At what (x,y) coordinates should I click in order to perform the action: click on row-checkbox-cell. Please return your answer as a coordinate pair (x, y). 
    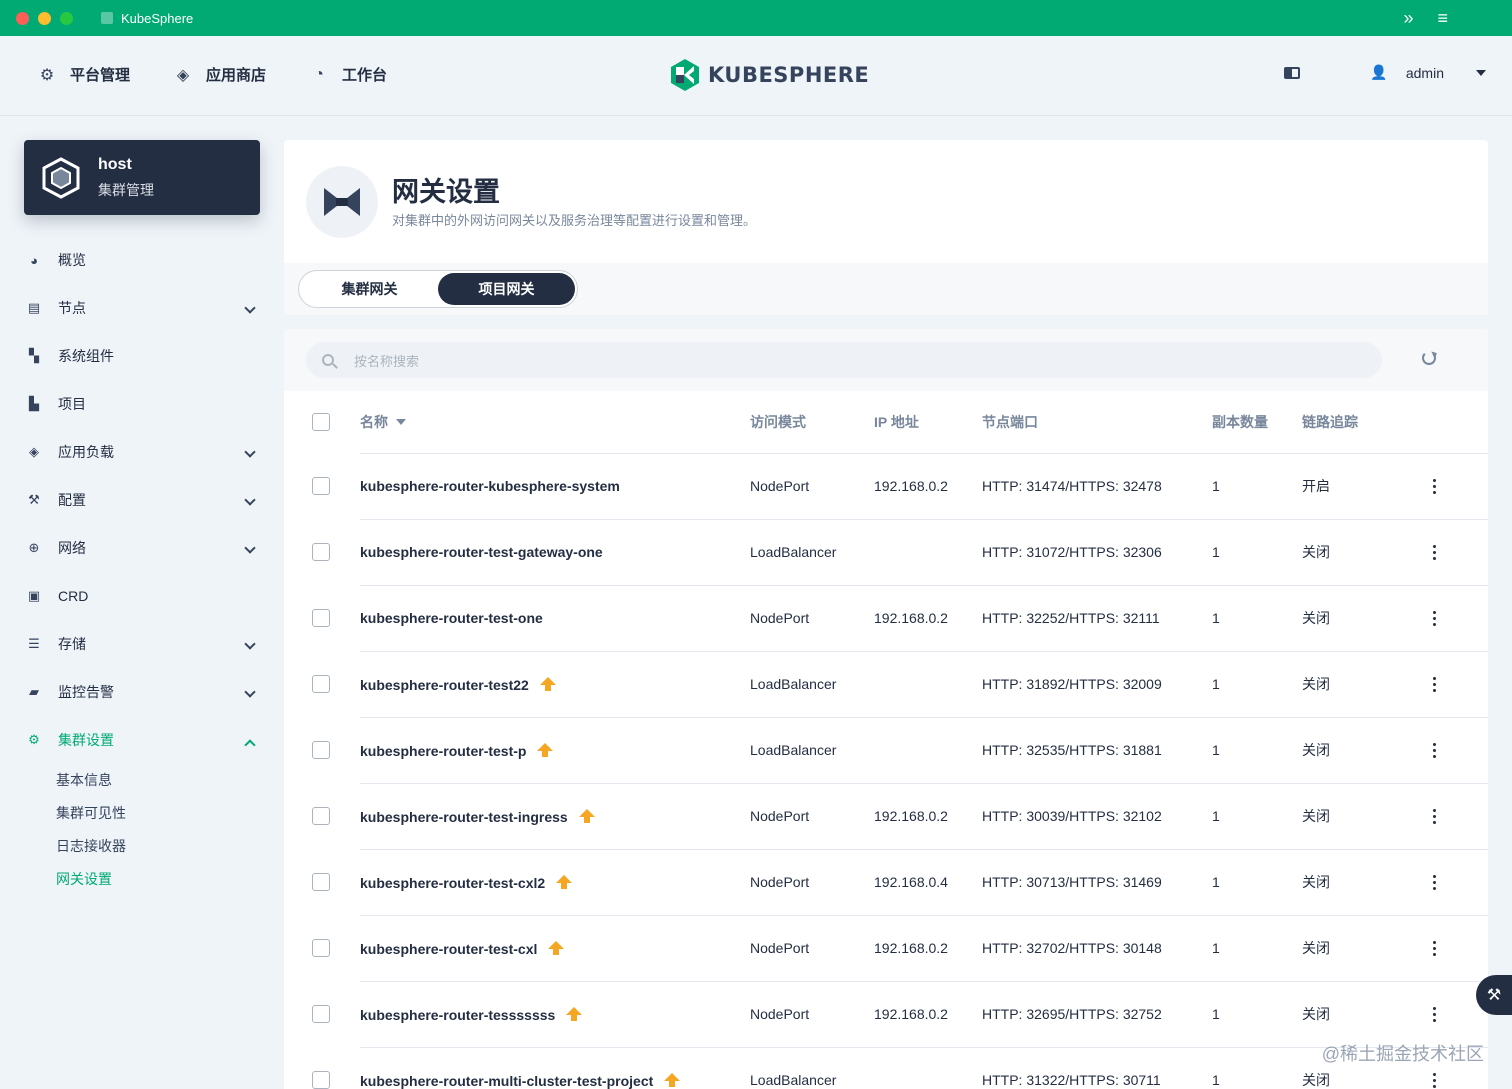
    Looking at the image, I should click on (322, 486).